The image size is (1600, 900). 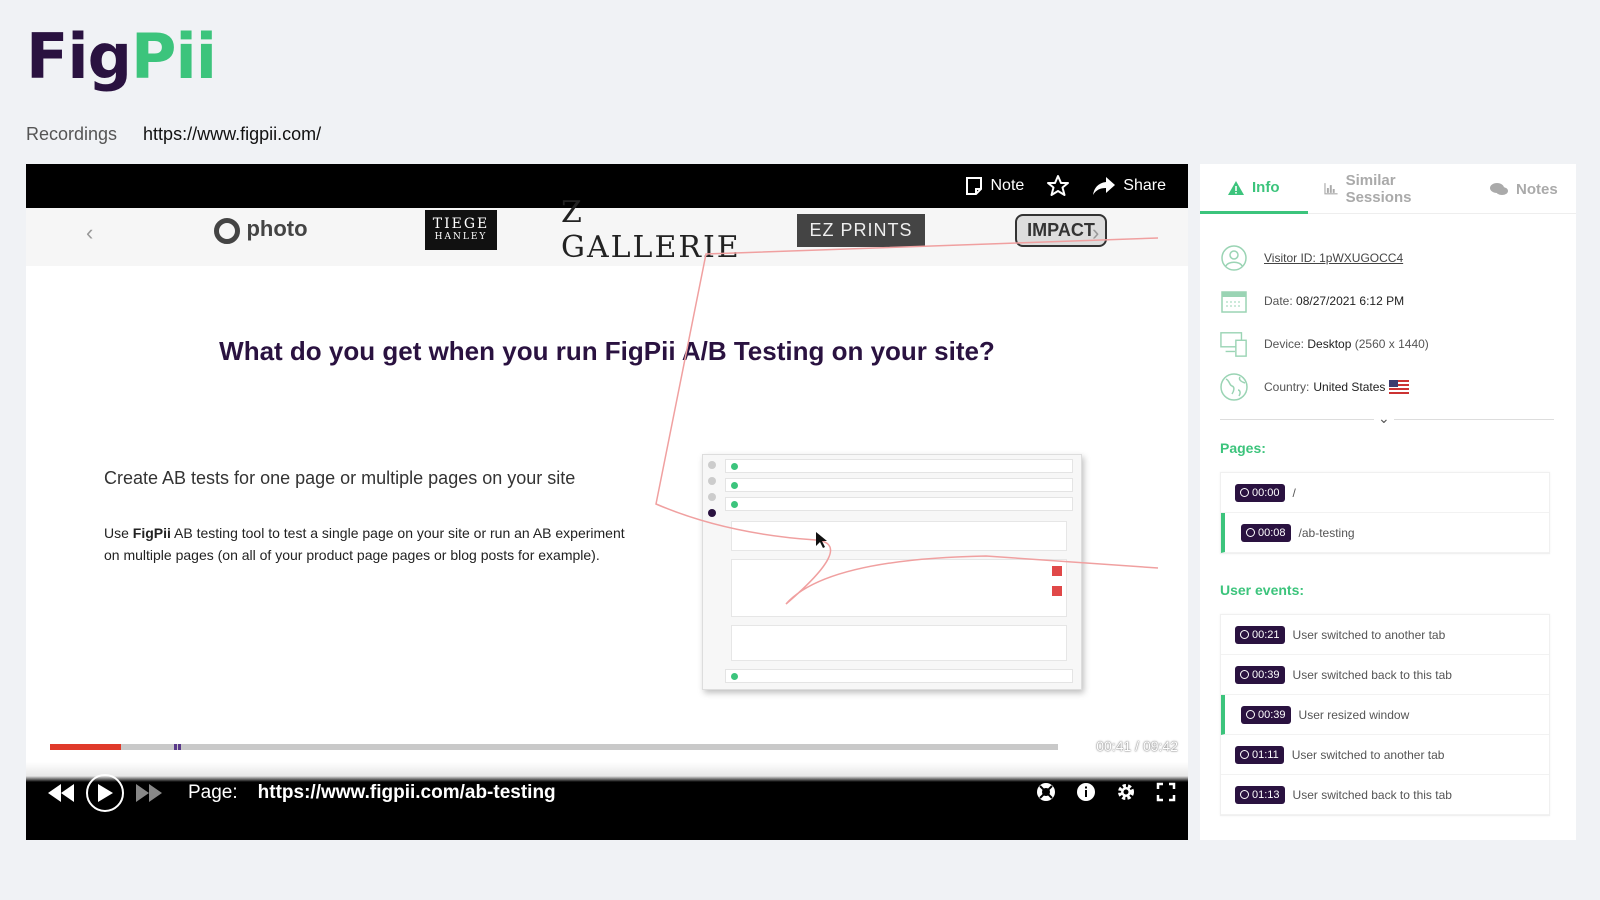 I want to click on bar-chart-icon, so click(x=1331, y=189).